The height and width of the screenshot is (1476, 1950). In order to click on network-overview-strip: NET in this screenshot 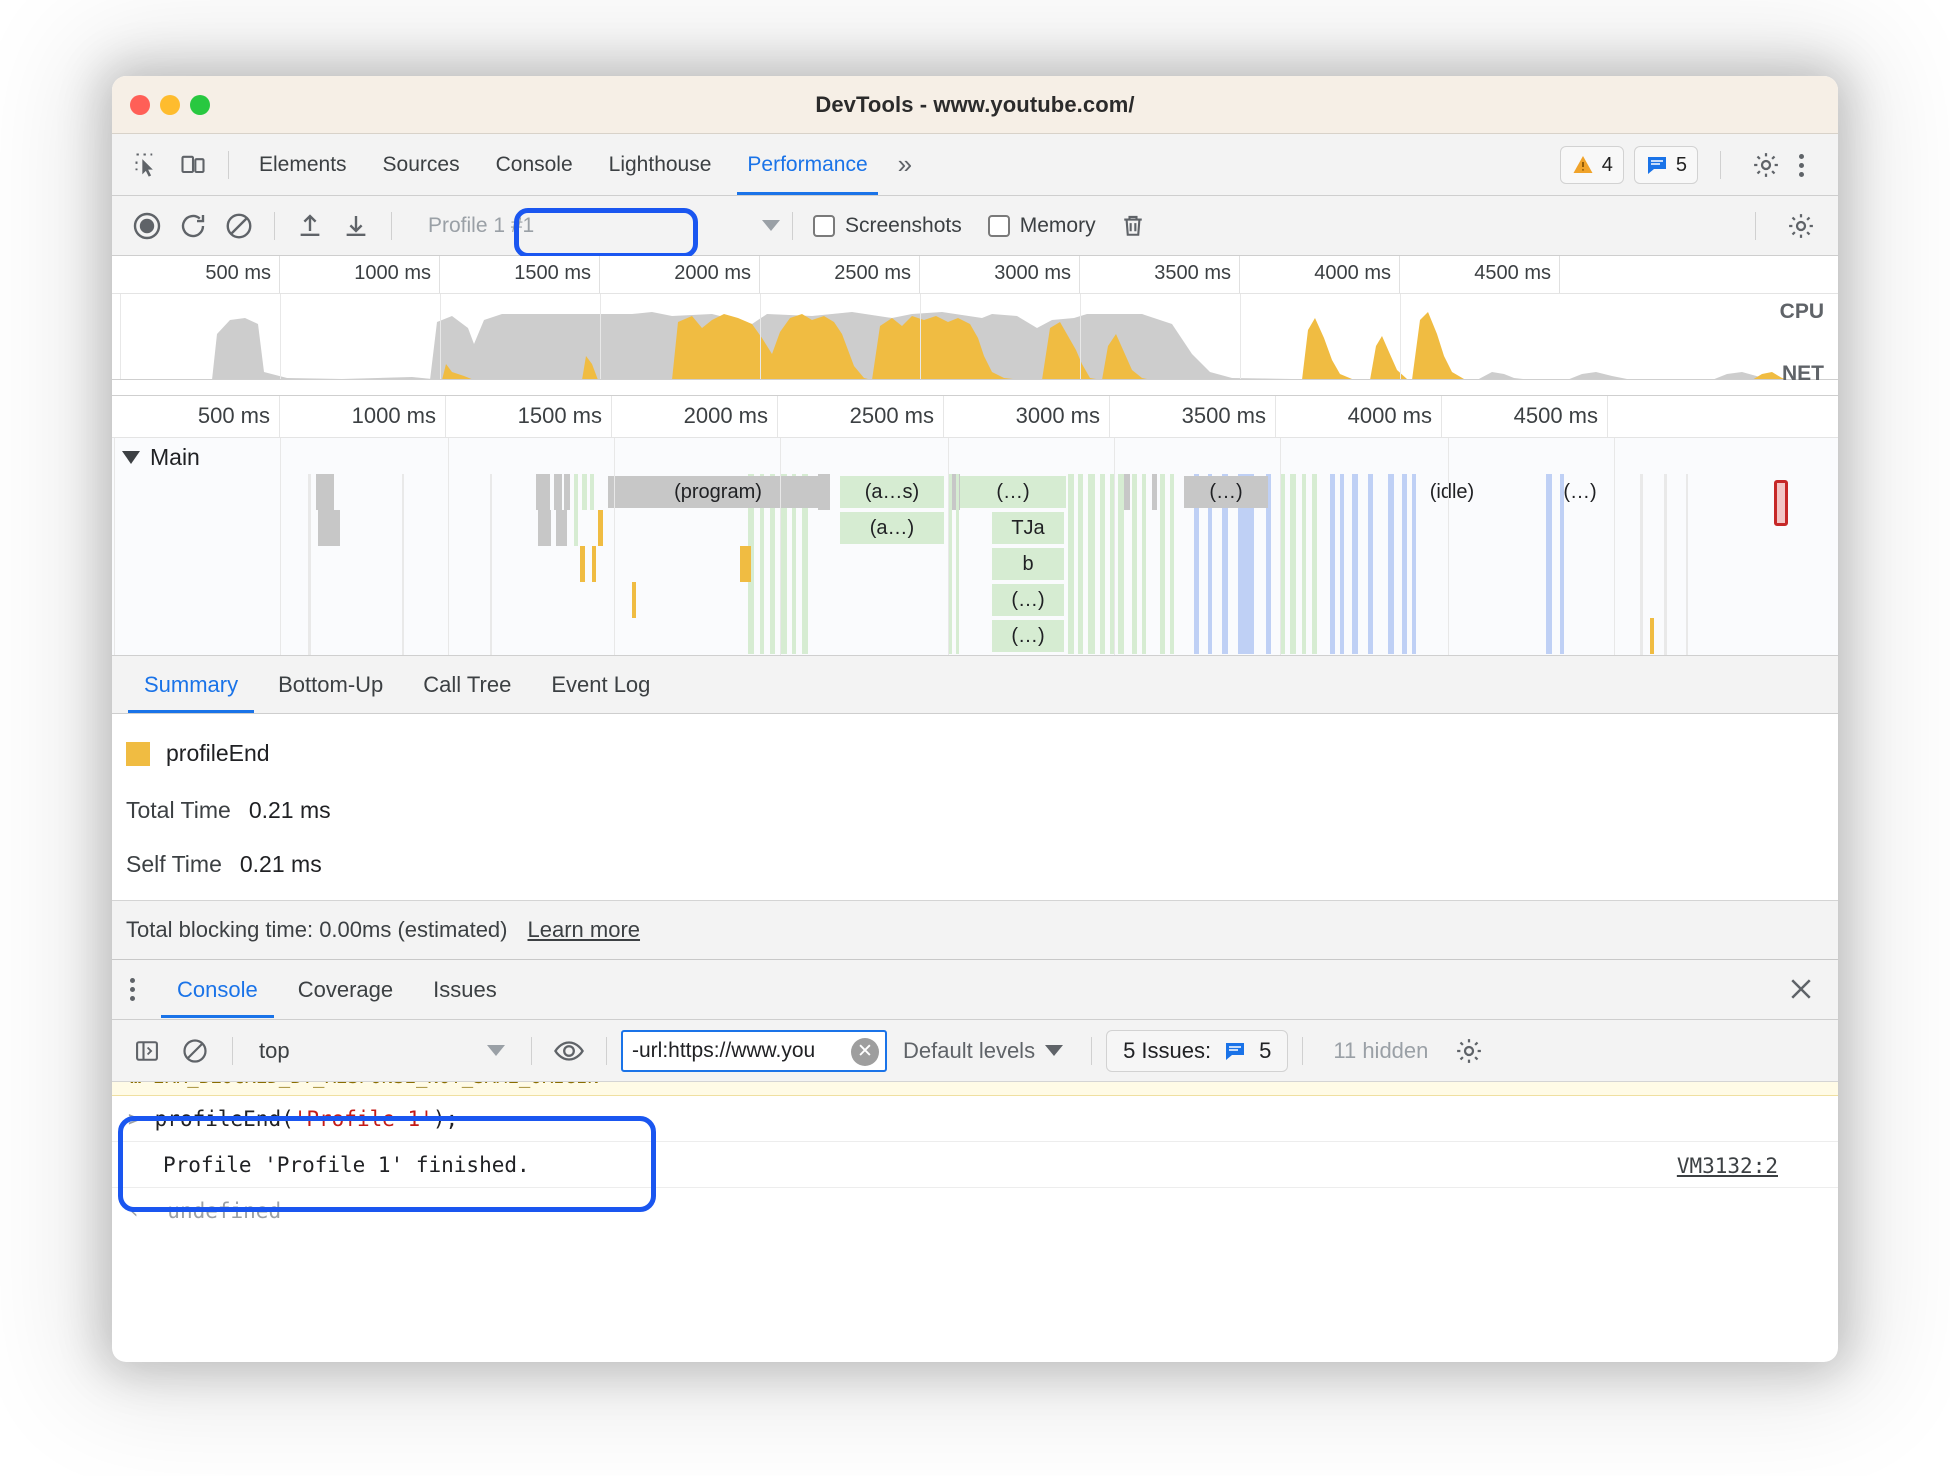, I will do `click(975, 379)`.